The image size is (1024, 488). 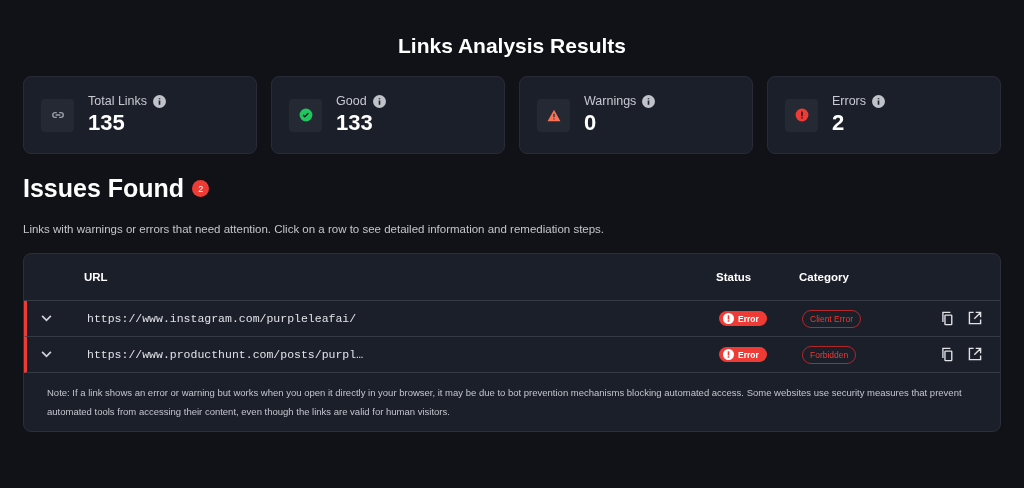 What do you see at coordinates (734, 277) in the screenshot?
I see `column-header: Status` at bounding box center [734, 277].